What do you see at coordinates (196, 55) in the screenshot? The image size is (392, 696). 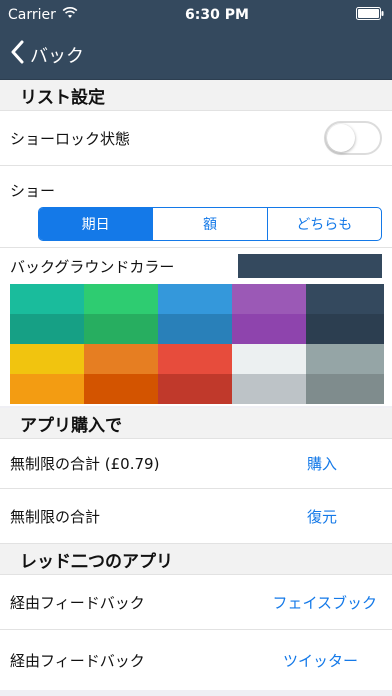 I see `nav-bar: バック` at bounding box center [196, 55].